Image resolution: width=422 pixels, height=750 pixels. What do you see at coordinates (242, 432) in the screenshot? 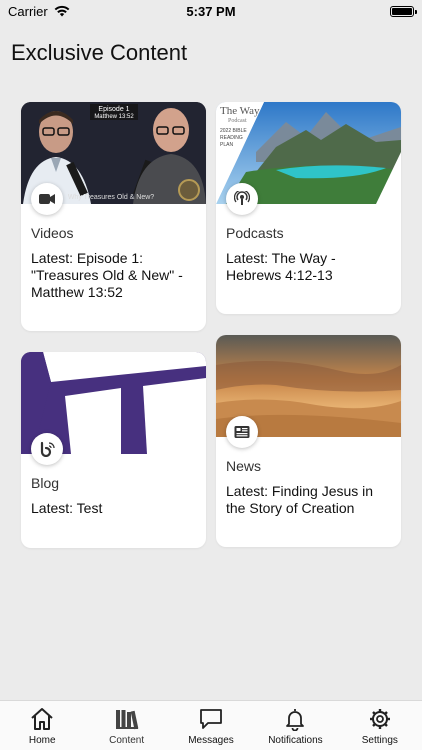
I see `newspaper-icon` at bounding box center [242, 432].